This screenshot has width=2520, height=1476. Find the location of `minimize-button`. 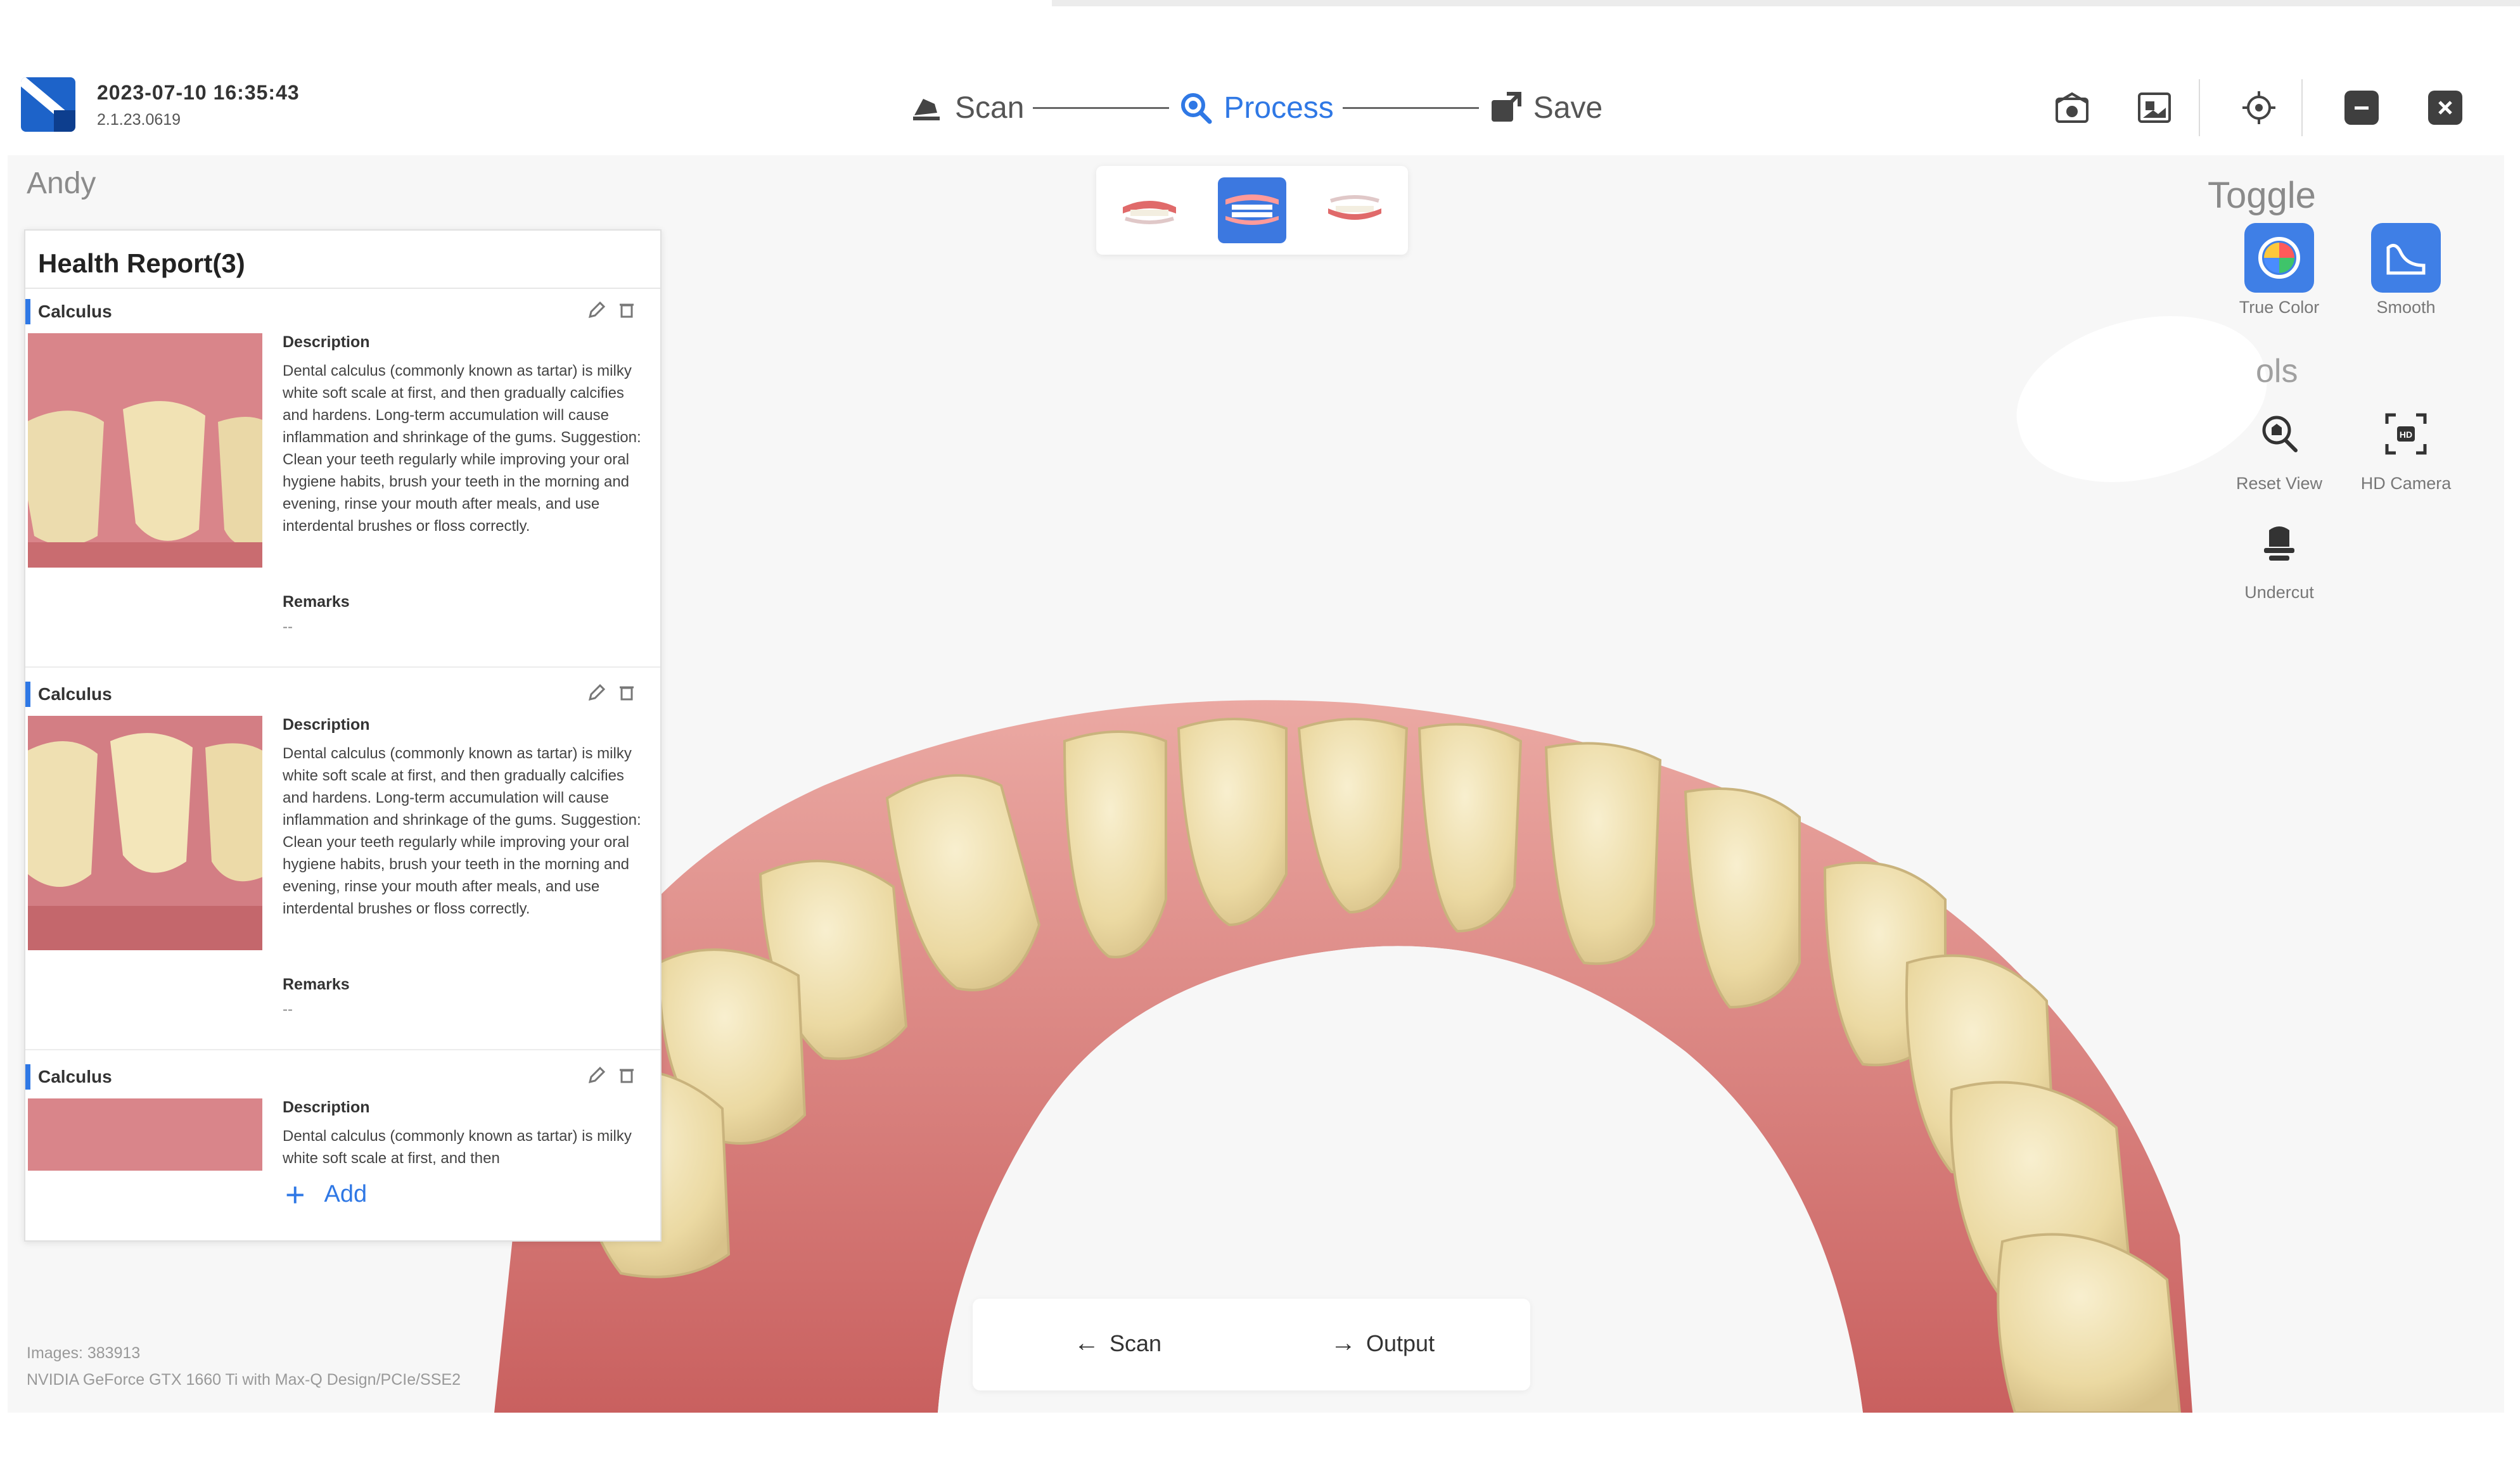

minimize-button is located at coordinates (2361, 108).